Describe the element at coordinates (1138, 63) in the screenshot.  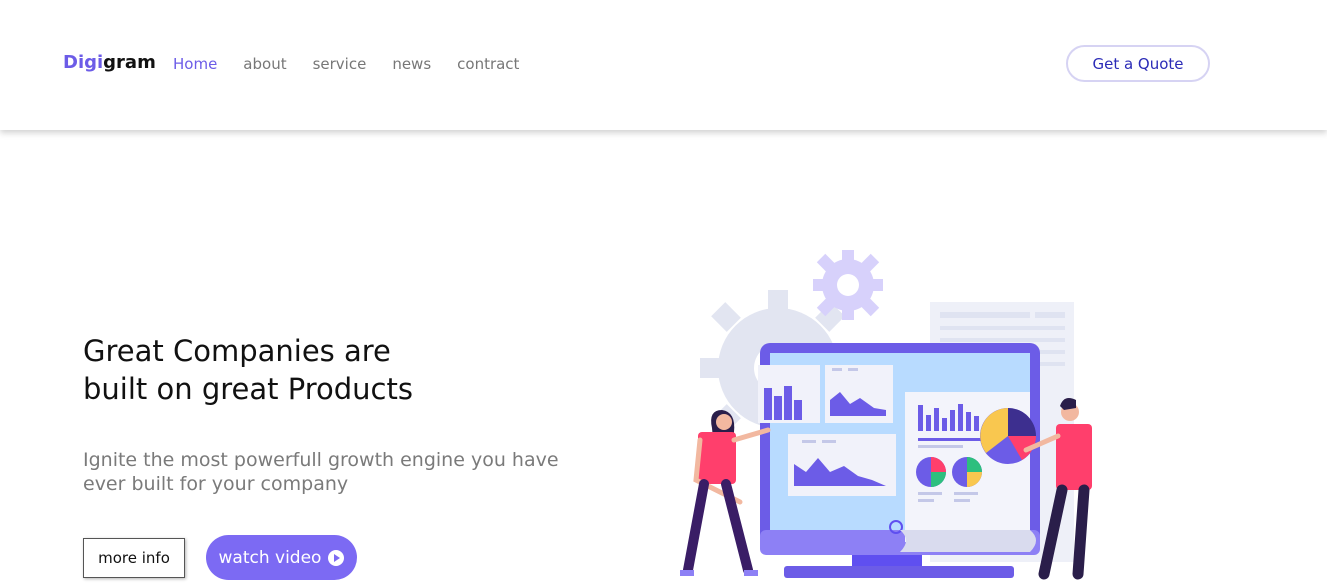
I see `get-a-quote-button: Get a Quote` at that location.